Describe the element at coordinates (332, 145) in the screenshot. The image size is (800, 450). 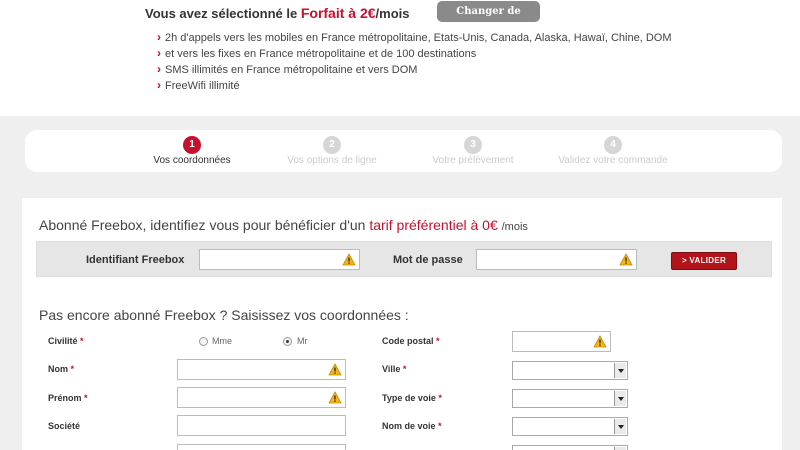
I see `step-number: 2` at that location.